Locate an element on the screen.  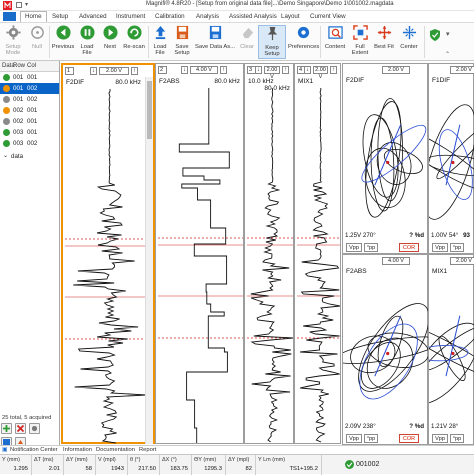
lissajous-loop is located at coordinates (388, 361).